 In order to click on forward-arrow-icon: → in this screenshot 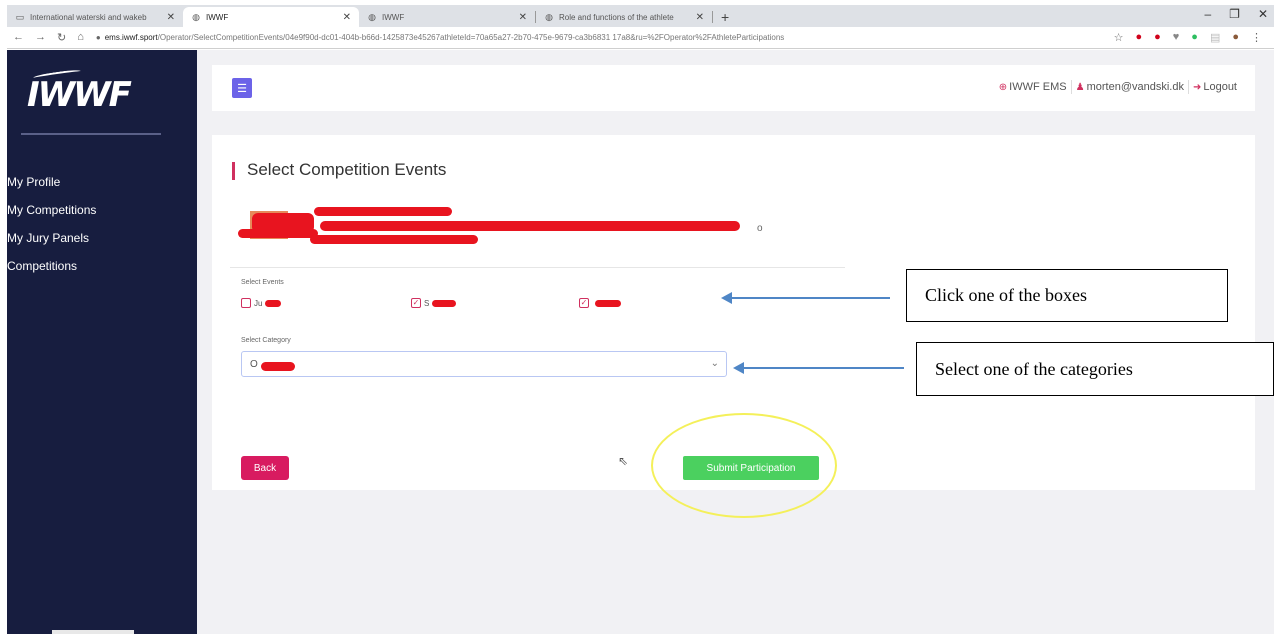, I will do `click(40, 37)`.